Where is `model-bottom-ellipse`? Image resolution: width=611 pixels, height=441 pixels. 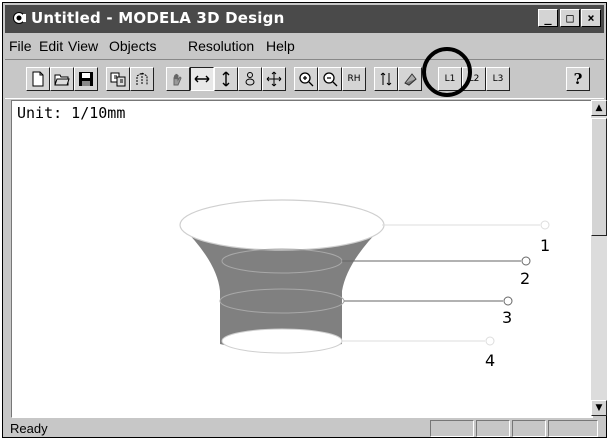 model-bottom-ellipse is located at coordinates (282, 341).